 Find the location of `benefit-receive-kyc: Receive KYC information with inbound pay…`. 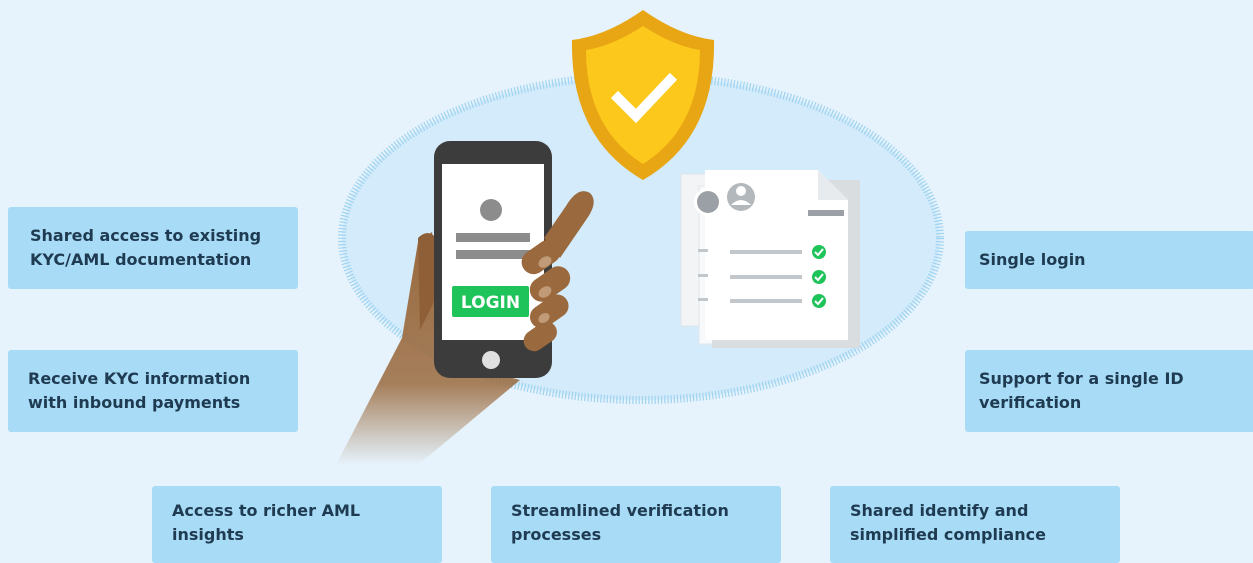

benefit-receive-kyc: Receive KYC information with inbound pay… is located at coordinates (153, 391).